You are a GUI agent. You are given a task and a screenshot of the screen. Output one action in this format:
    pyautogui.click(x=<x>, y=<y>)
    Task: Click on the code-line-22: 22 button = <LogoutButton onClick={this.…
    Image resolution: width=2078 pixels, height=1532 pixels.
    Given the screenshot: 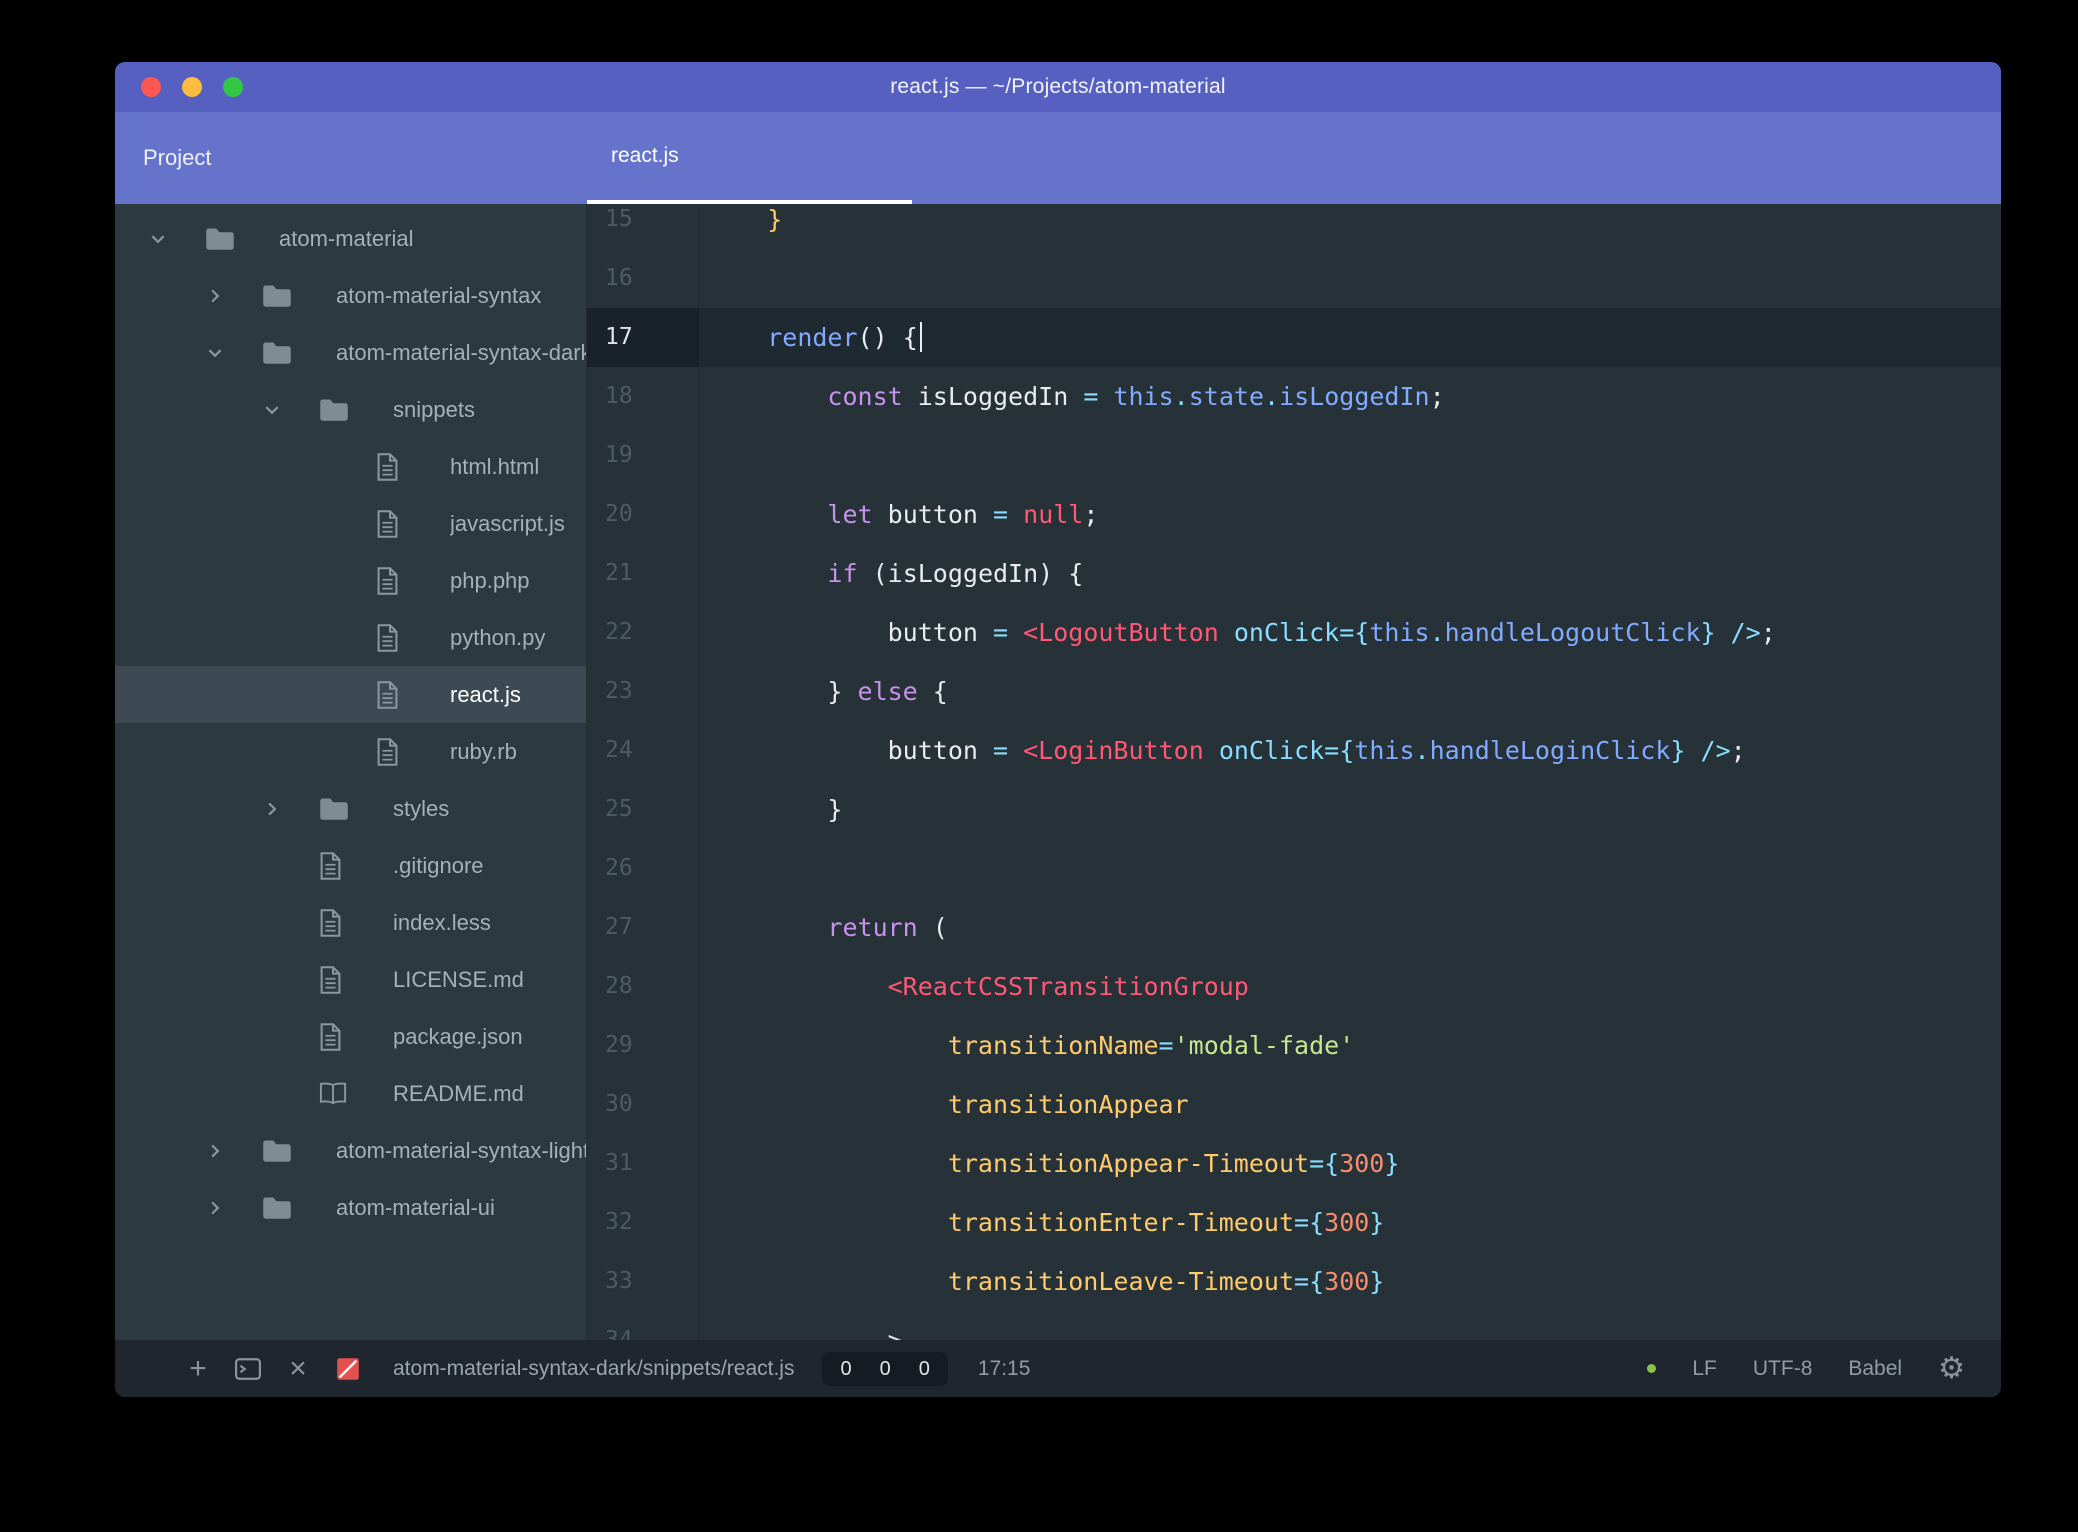 What is the action you would take?
    pyautogui.click(x=1294, y=632)
    